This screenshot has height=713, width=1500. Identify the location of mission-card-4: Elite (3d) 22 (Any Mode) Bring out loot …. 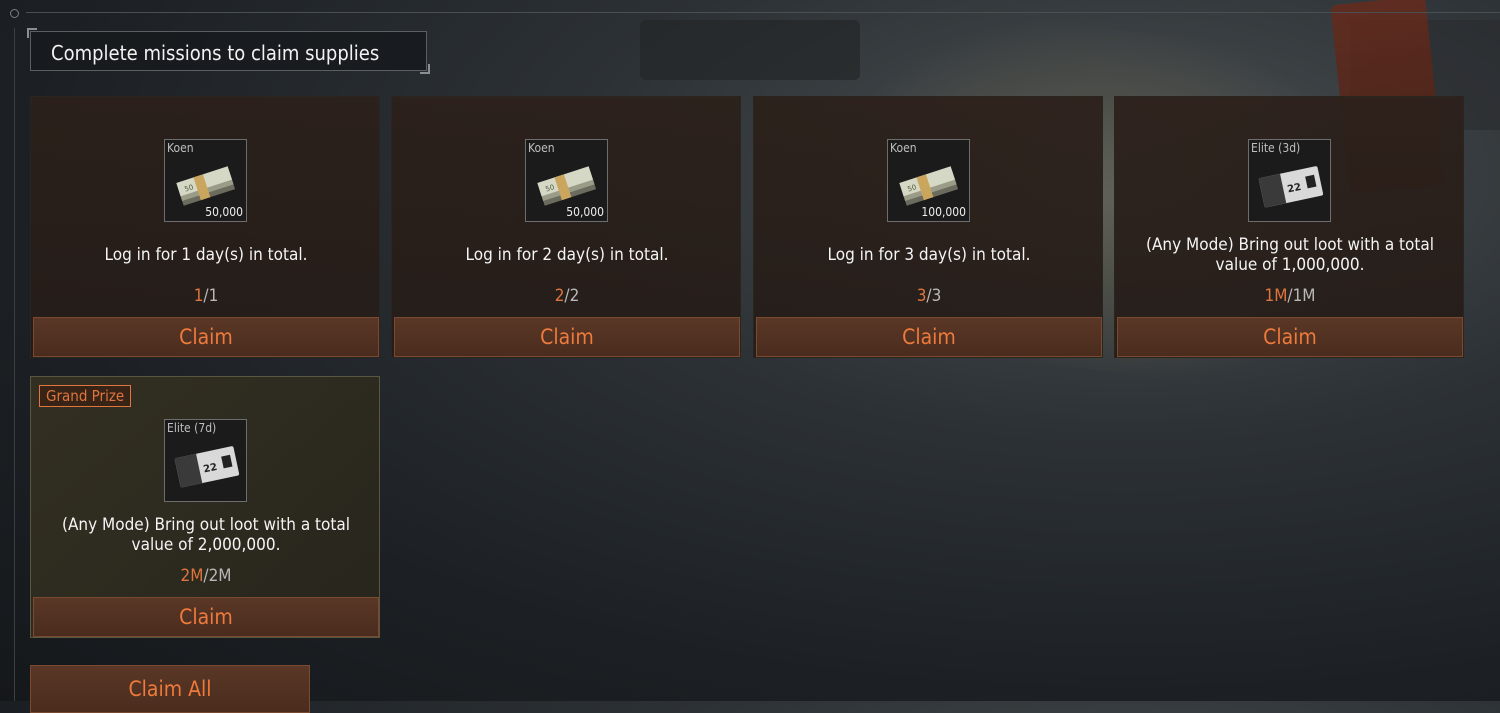
(1289, 227).